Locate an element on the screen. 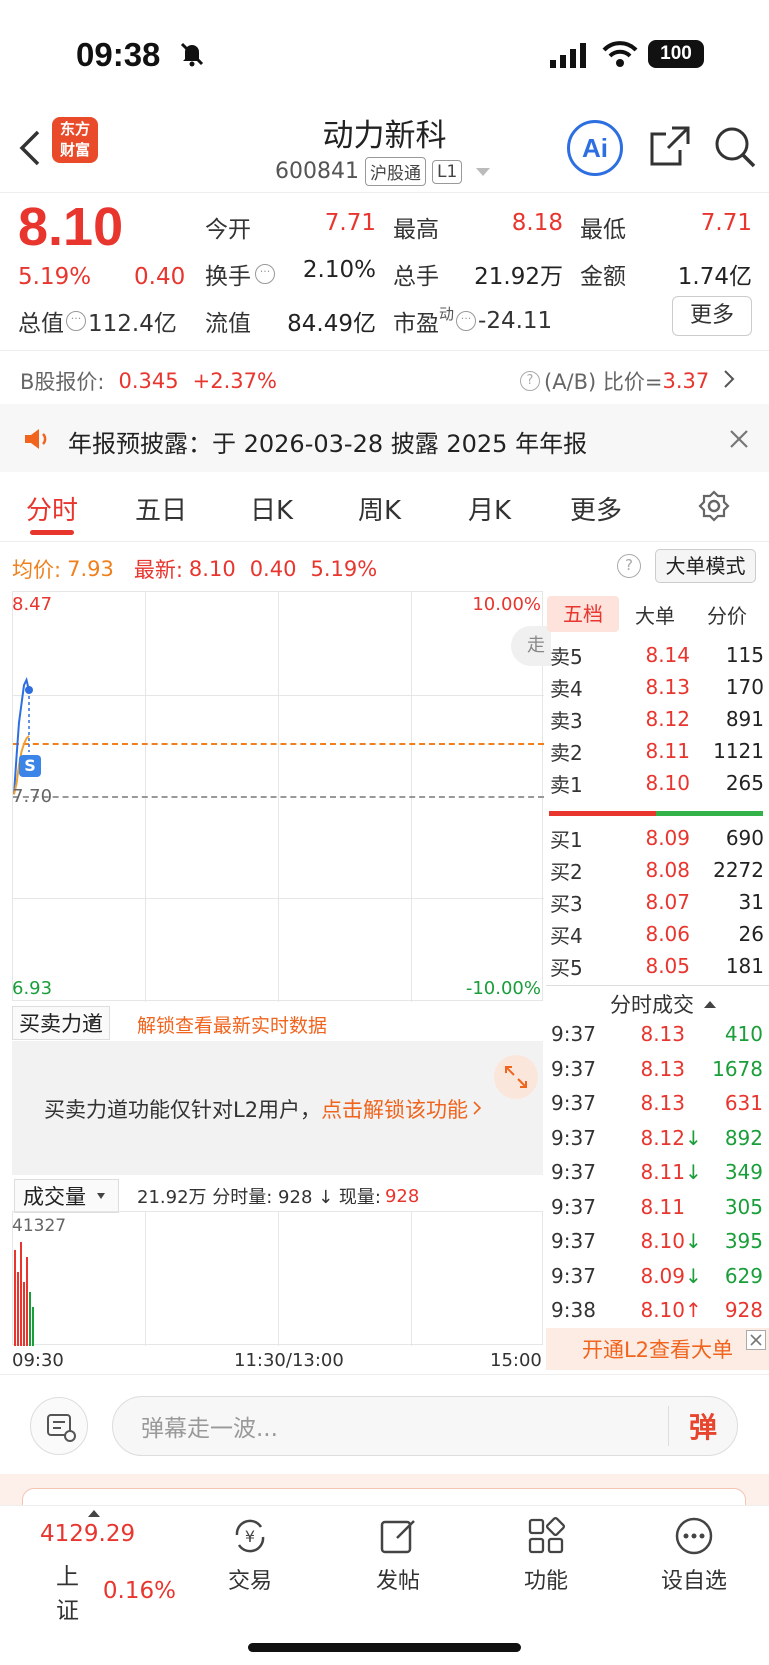 This screenshot has height=1665, width=769. bshare-row: B股报价: 0.345 +2.37% is located at coordinates (148, 381).